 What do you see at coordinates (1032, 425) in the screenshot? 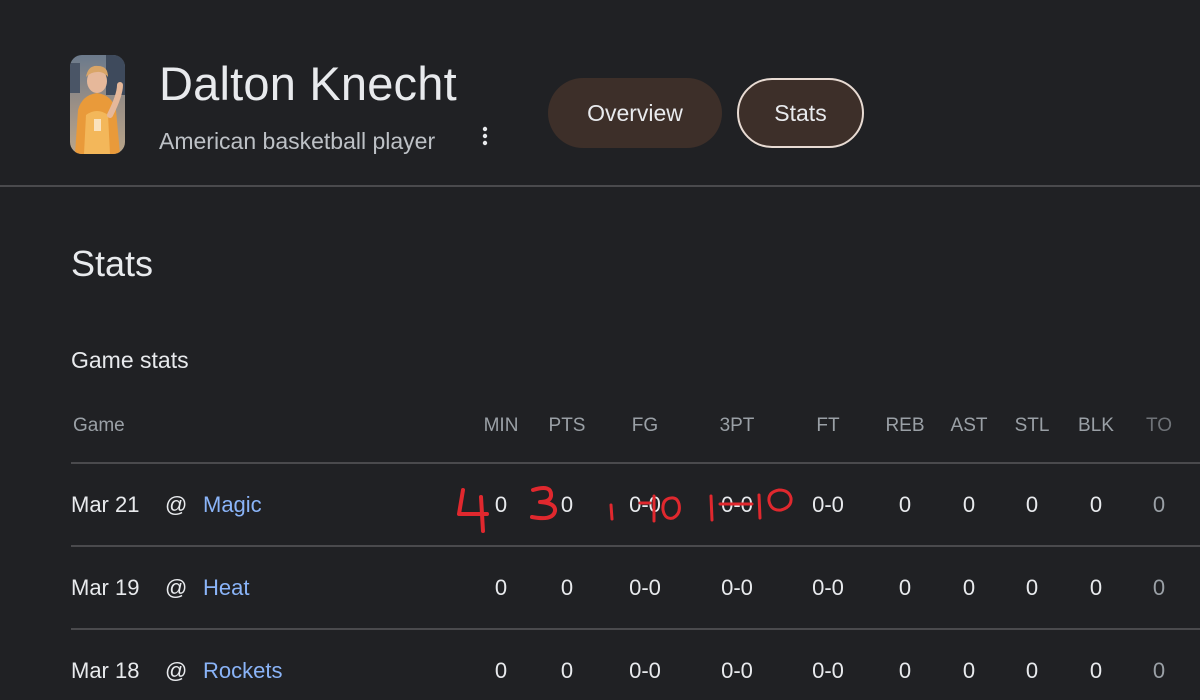
I see `column-header-stl: STL` at bounding box center [1032, 425].